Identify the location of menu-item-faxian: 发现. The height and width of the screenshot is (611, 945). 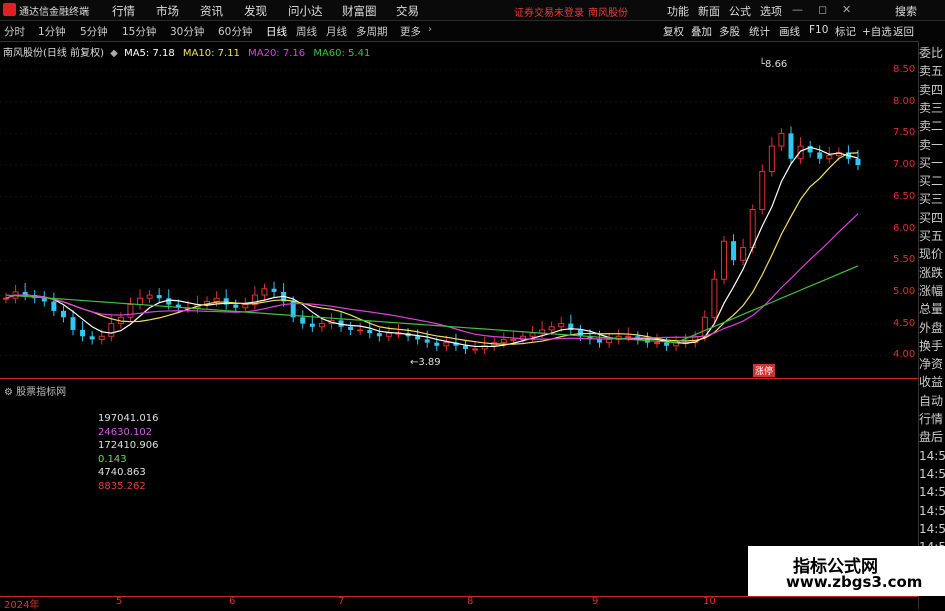
(255, 11).